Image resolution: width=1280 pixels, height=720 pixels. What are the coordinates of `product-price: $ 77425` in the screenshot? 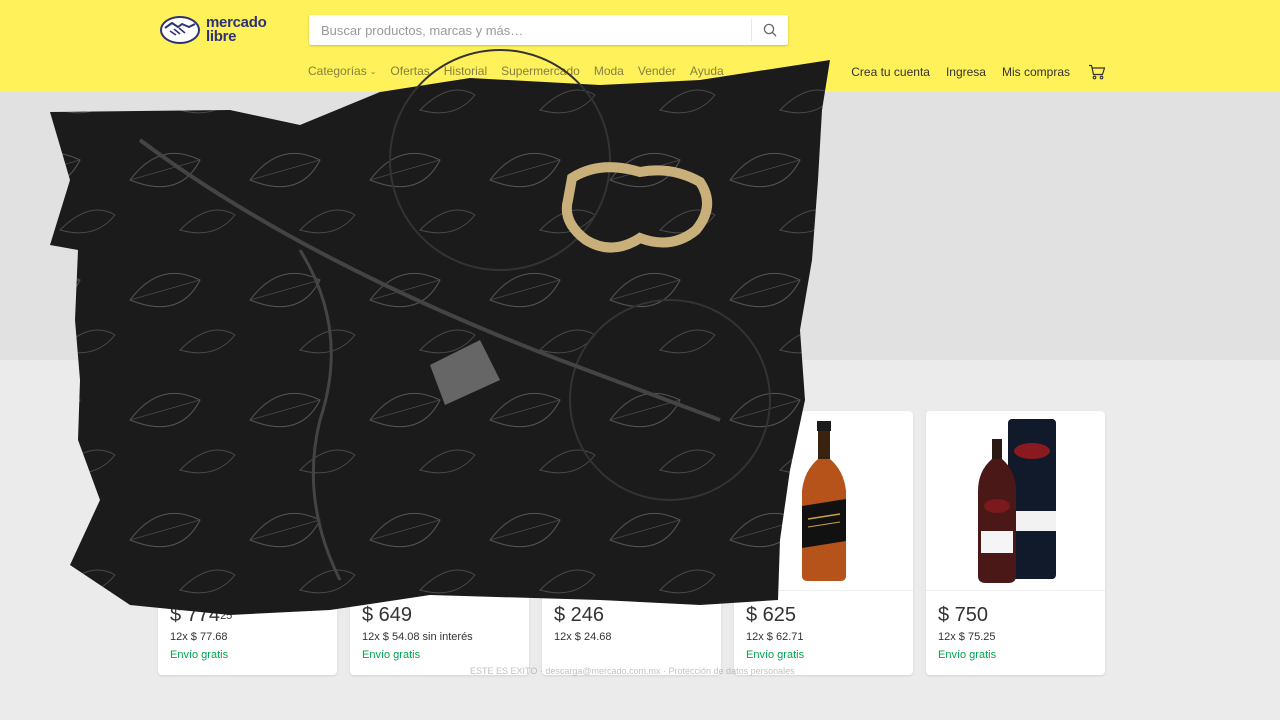 It's located at (247, 615).